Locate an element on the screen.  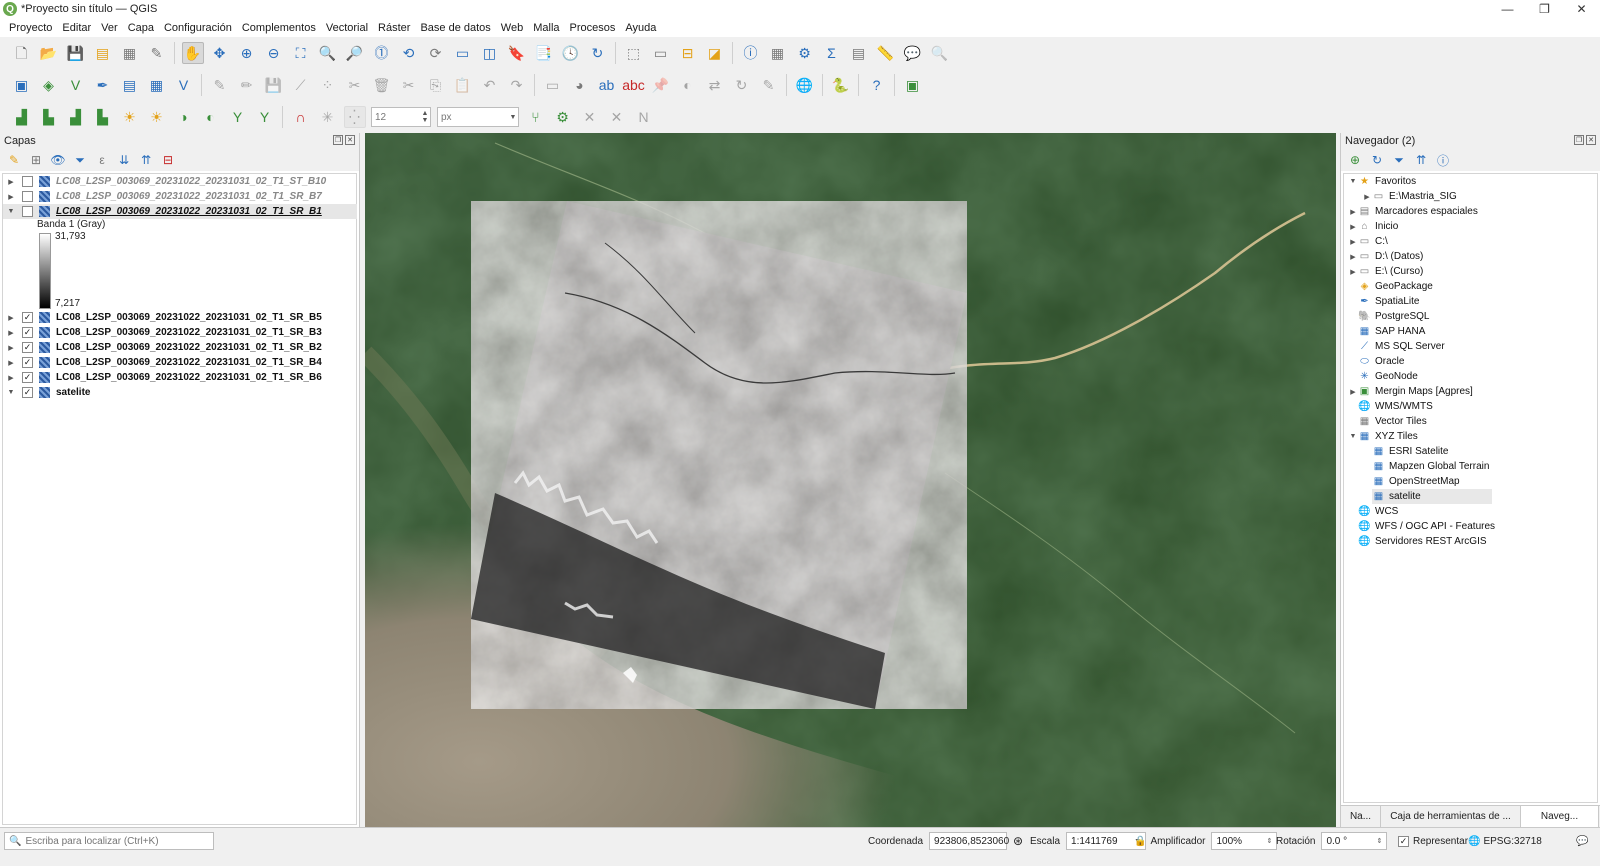
snapping-unit-value is located at coordinates (473, 117).